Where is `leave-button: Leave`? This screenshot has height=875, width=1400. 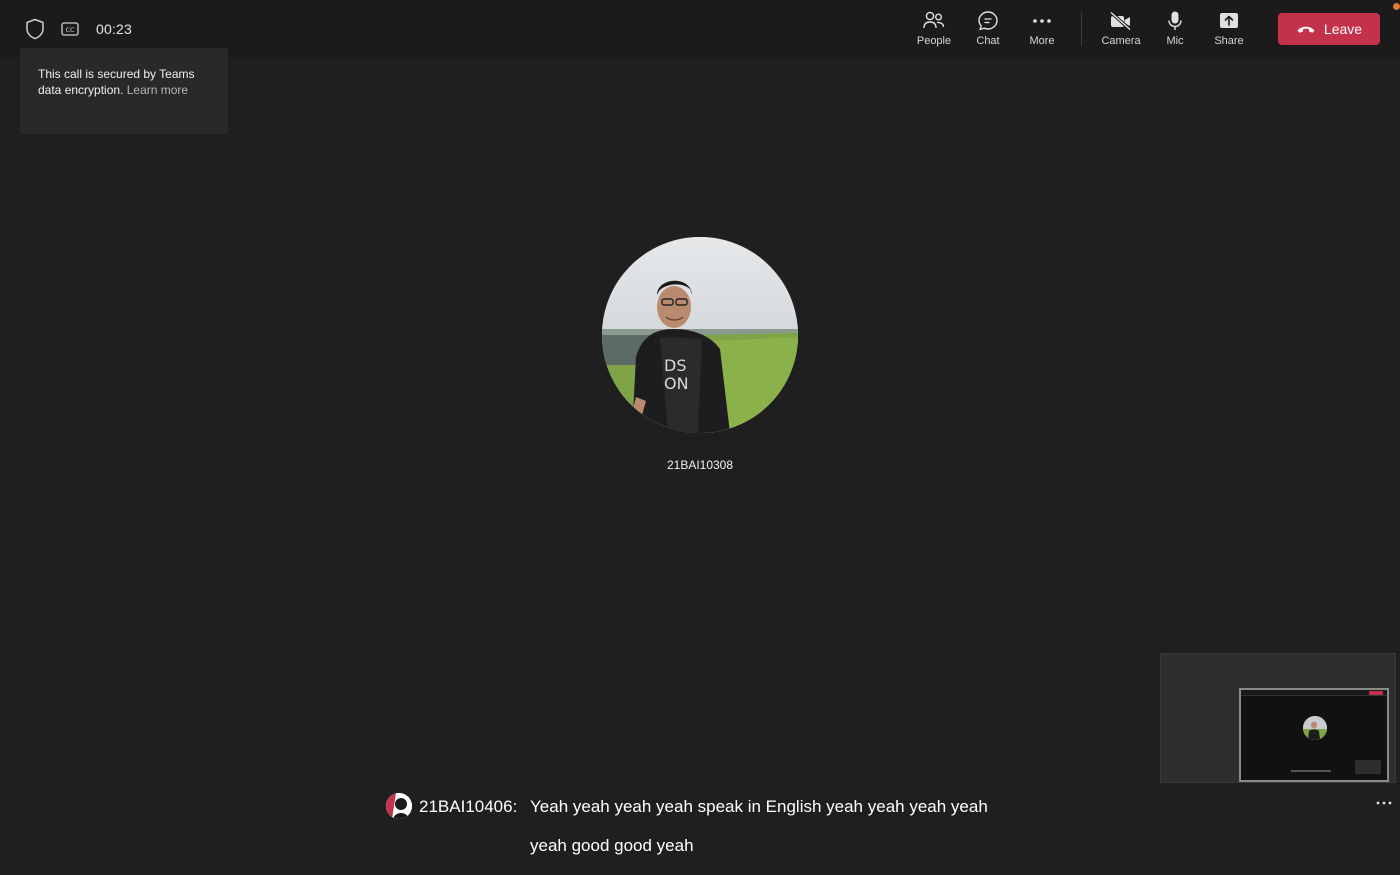
leave-button: Leave is located at coordinates (1329, 29).